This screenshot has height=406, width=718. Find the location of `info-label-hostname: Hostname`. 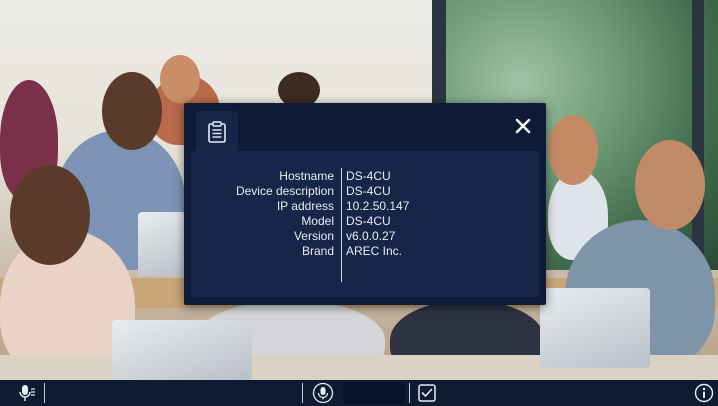

info-label-hostname: Hostname is located at coordinates (306, 176).